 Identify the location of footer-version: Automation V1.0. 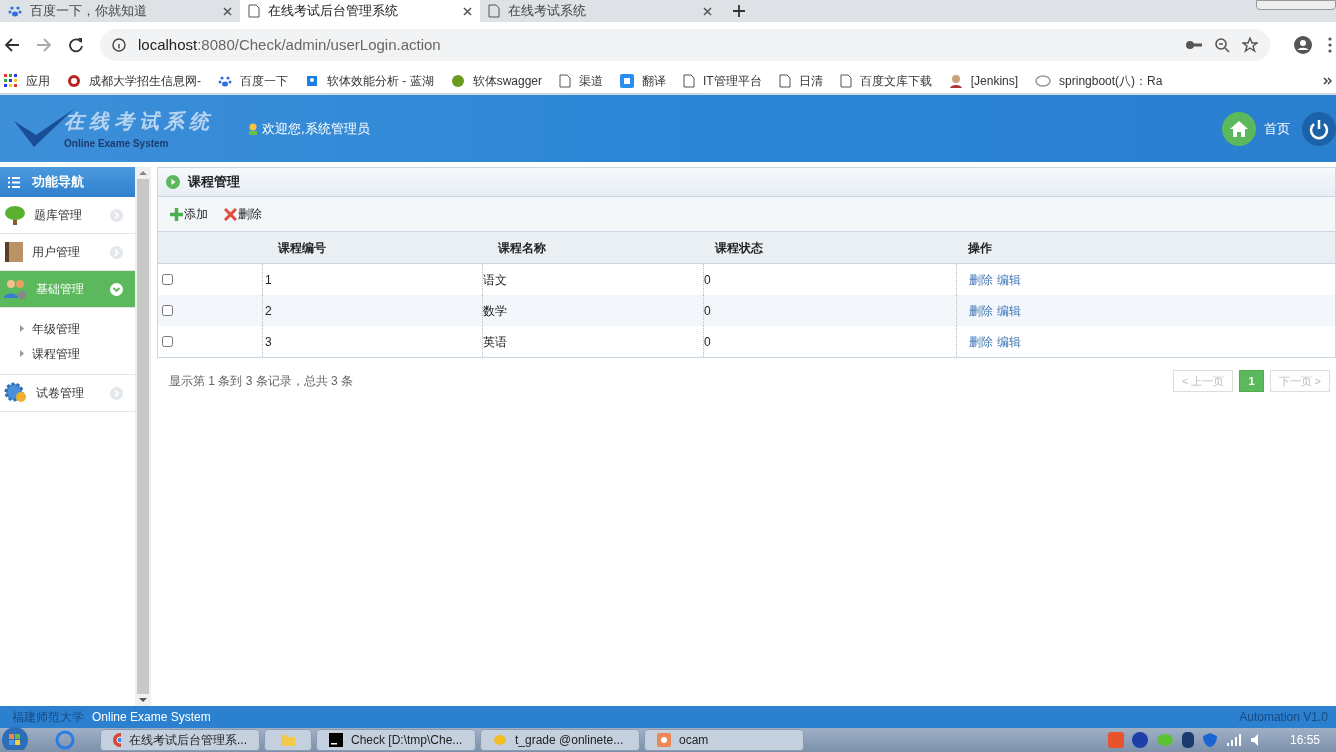
(1284, 717).